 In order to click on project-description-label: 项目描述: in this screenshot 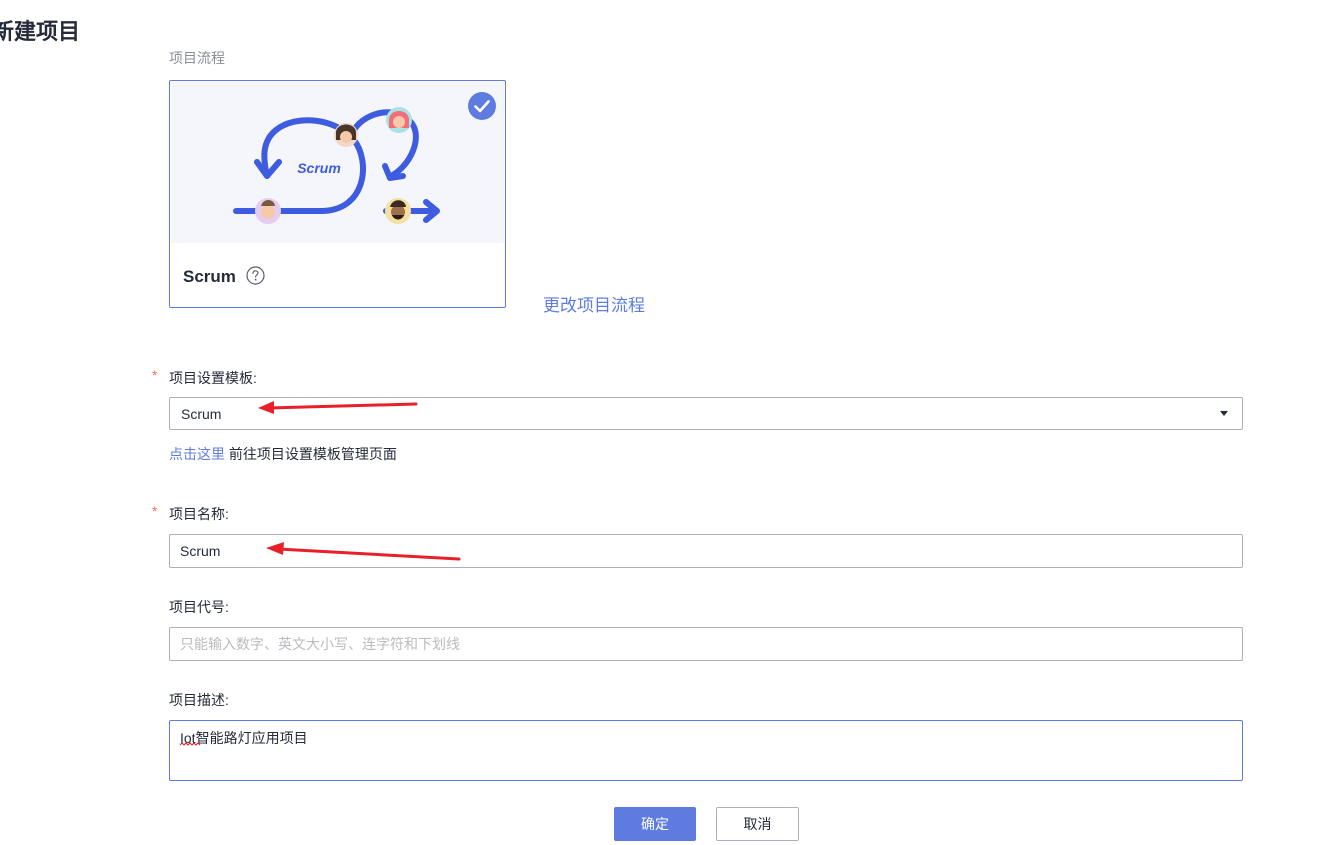, I will do `click(199, 700)`.